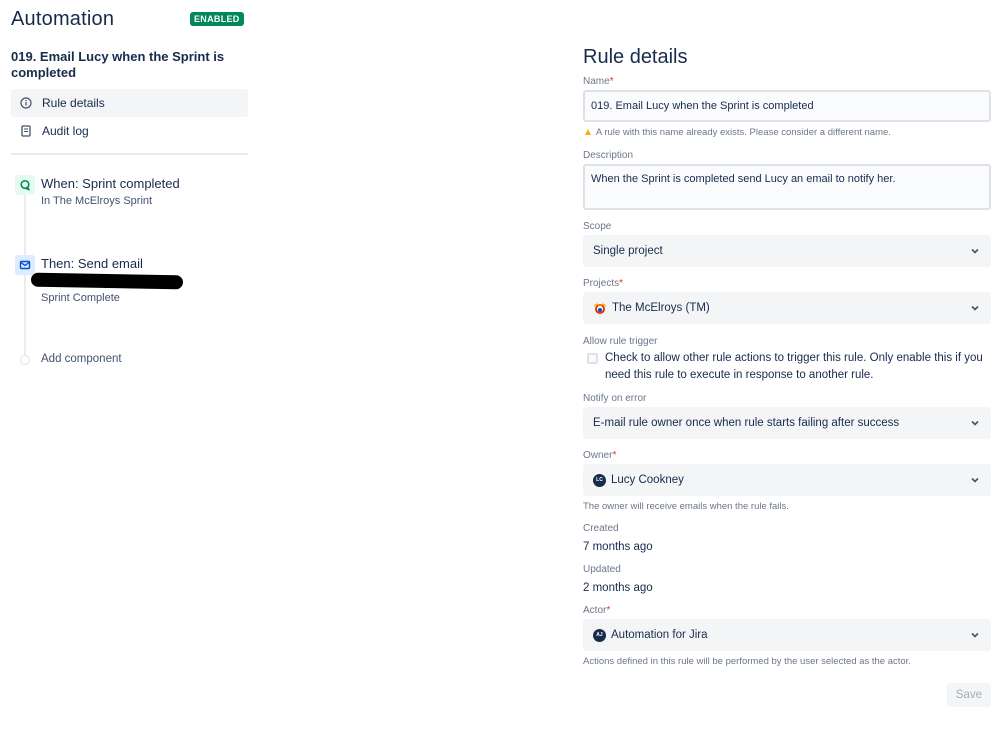 The width and height of the screenshot is (999, 732). Describe the element at coordinates (599, 480) in the screenshot. I see `owner-avatar: LC` at that location.